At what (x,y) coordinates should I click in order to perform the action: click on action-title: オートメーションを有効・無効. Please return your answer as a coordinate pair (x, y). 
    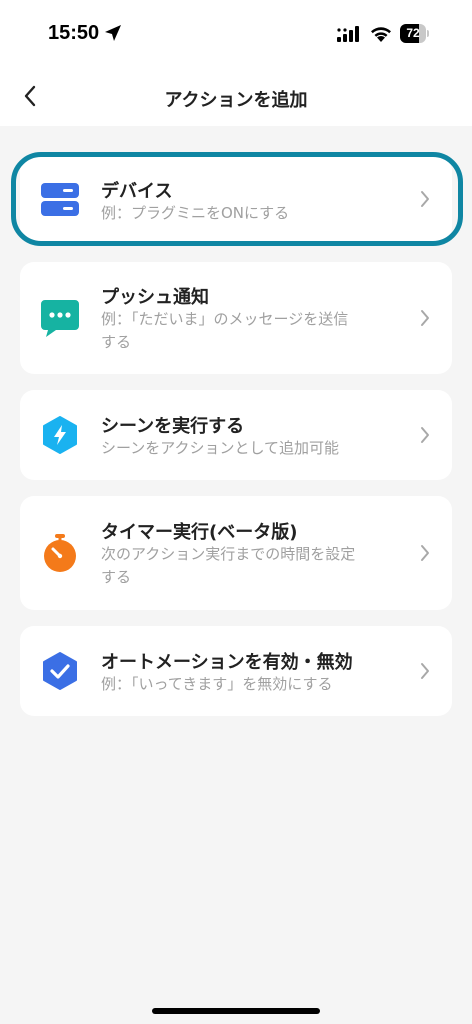
    Looking at the image, I should click on (227, 662).